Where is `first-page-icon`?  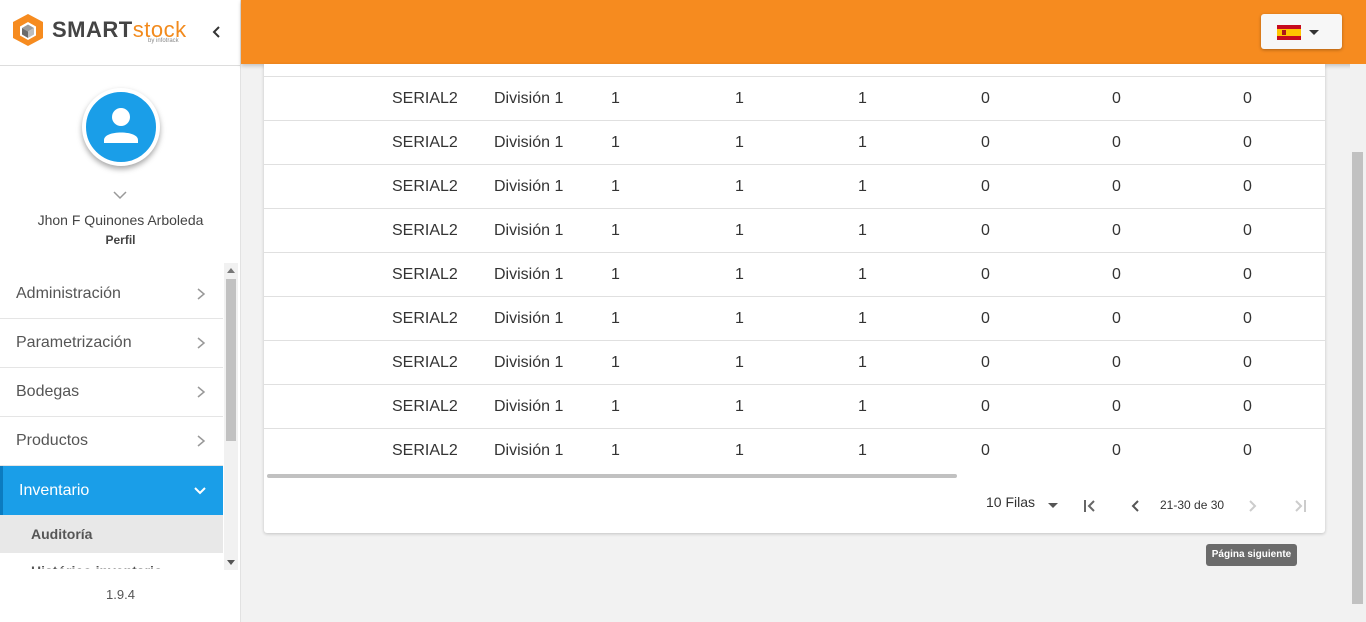 first-page-icon is located at coordinates (1090, 506).